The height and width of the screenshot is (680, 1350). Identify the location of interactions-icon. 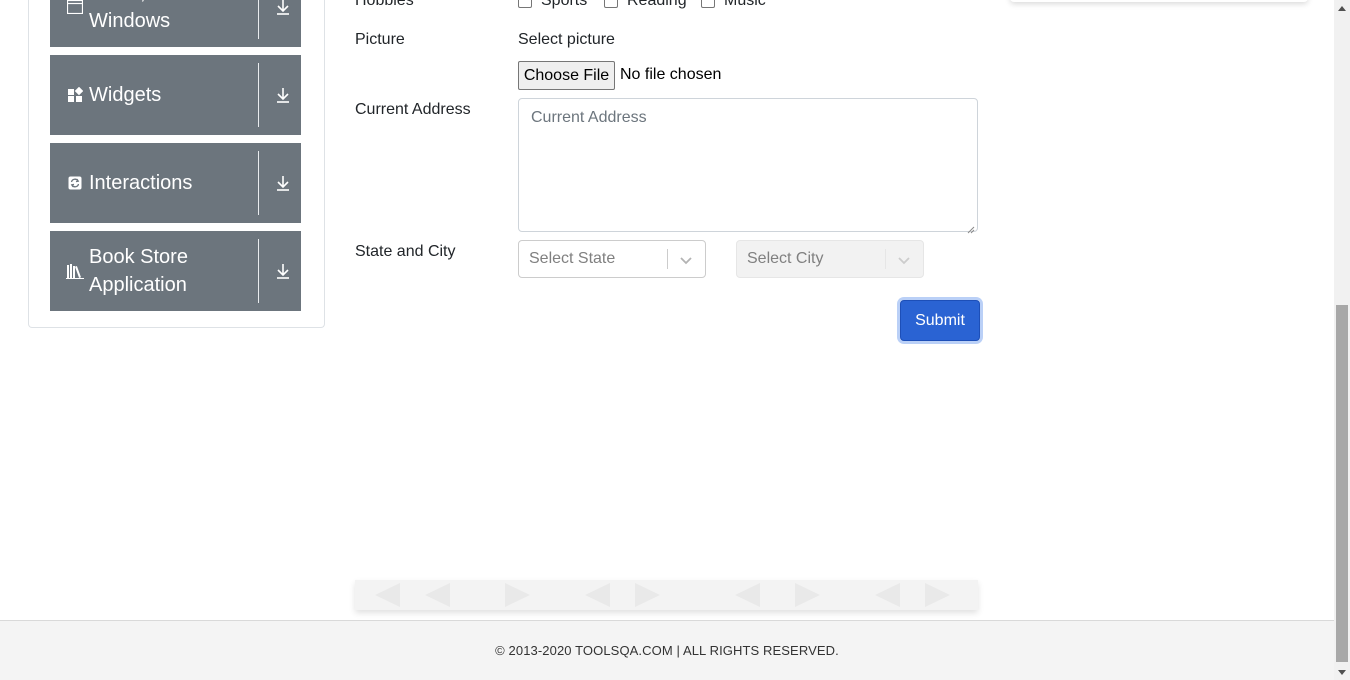
(75, 183).